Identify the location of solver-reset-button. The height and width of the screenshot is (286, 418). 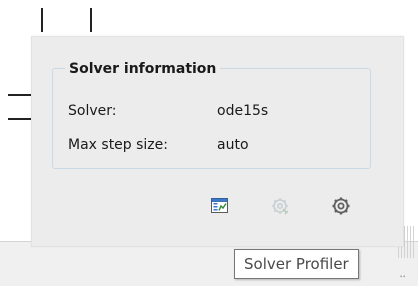
(281, 206).